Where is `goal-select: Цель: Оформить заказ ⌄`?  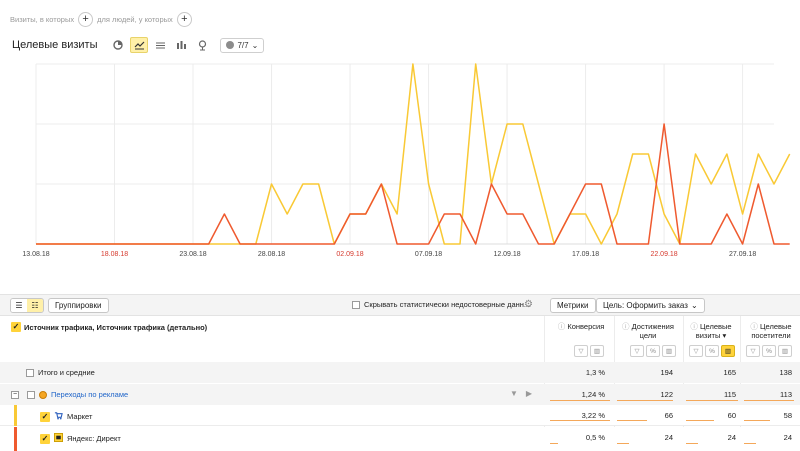
goal-select: Цель: Оформить заказ ⌄ is located at coordinates (650, 305).